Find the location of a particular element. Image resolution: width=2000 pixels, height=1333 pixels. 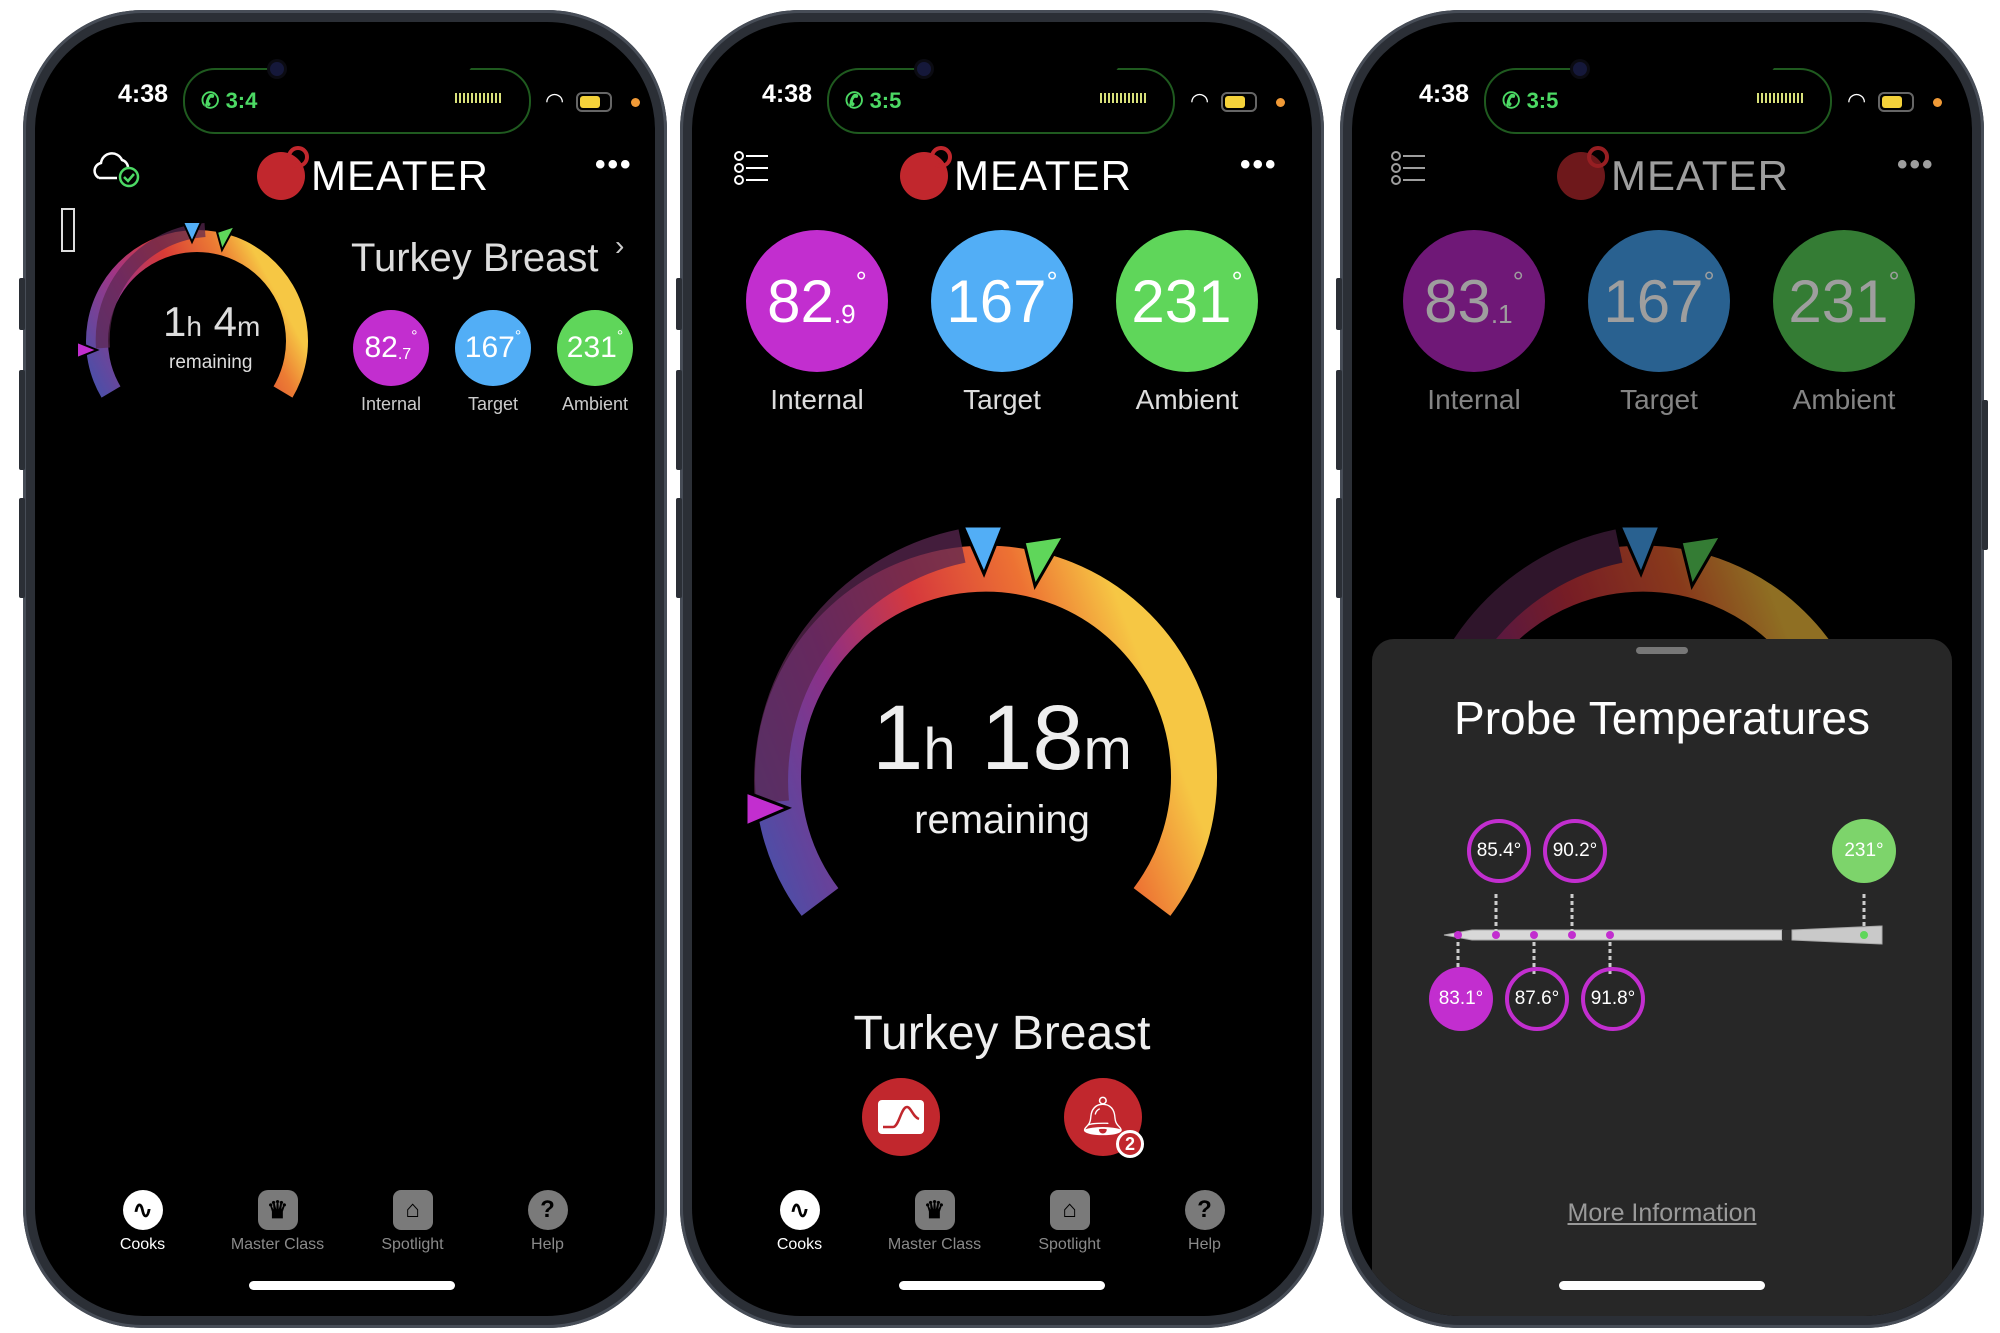

call-indicator: ✆ 3:4 is located at coordinates (229, 101).